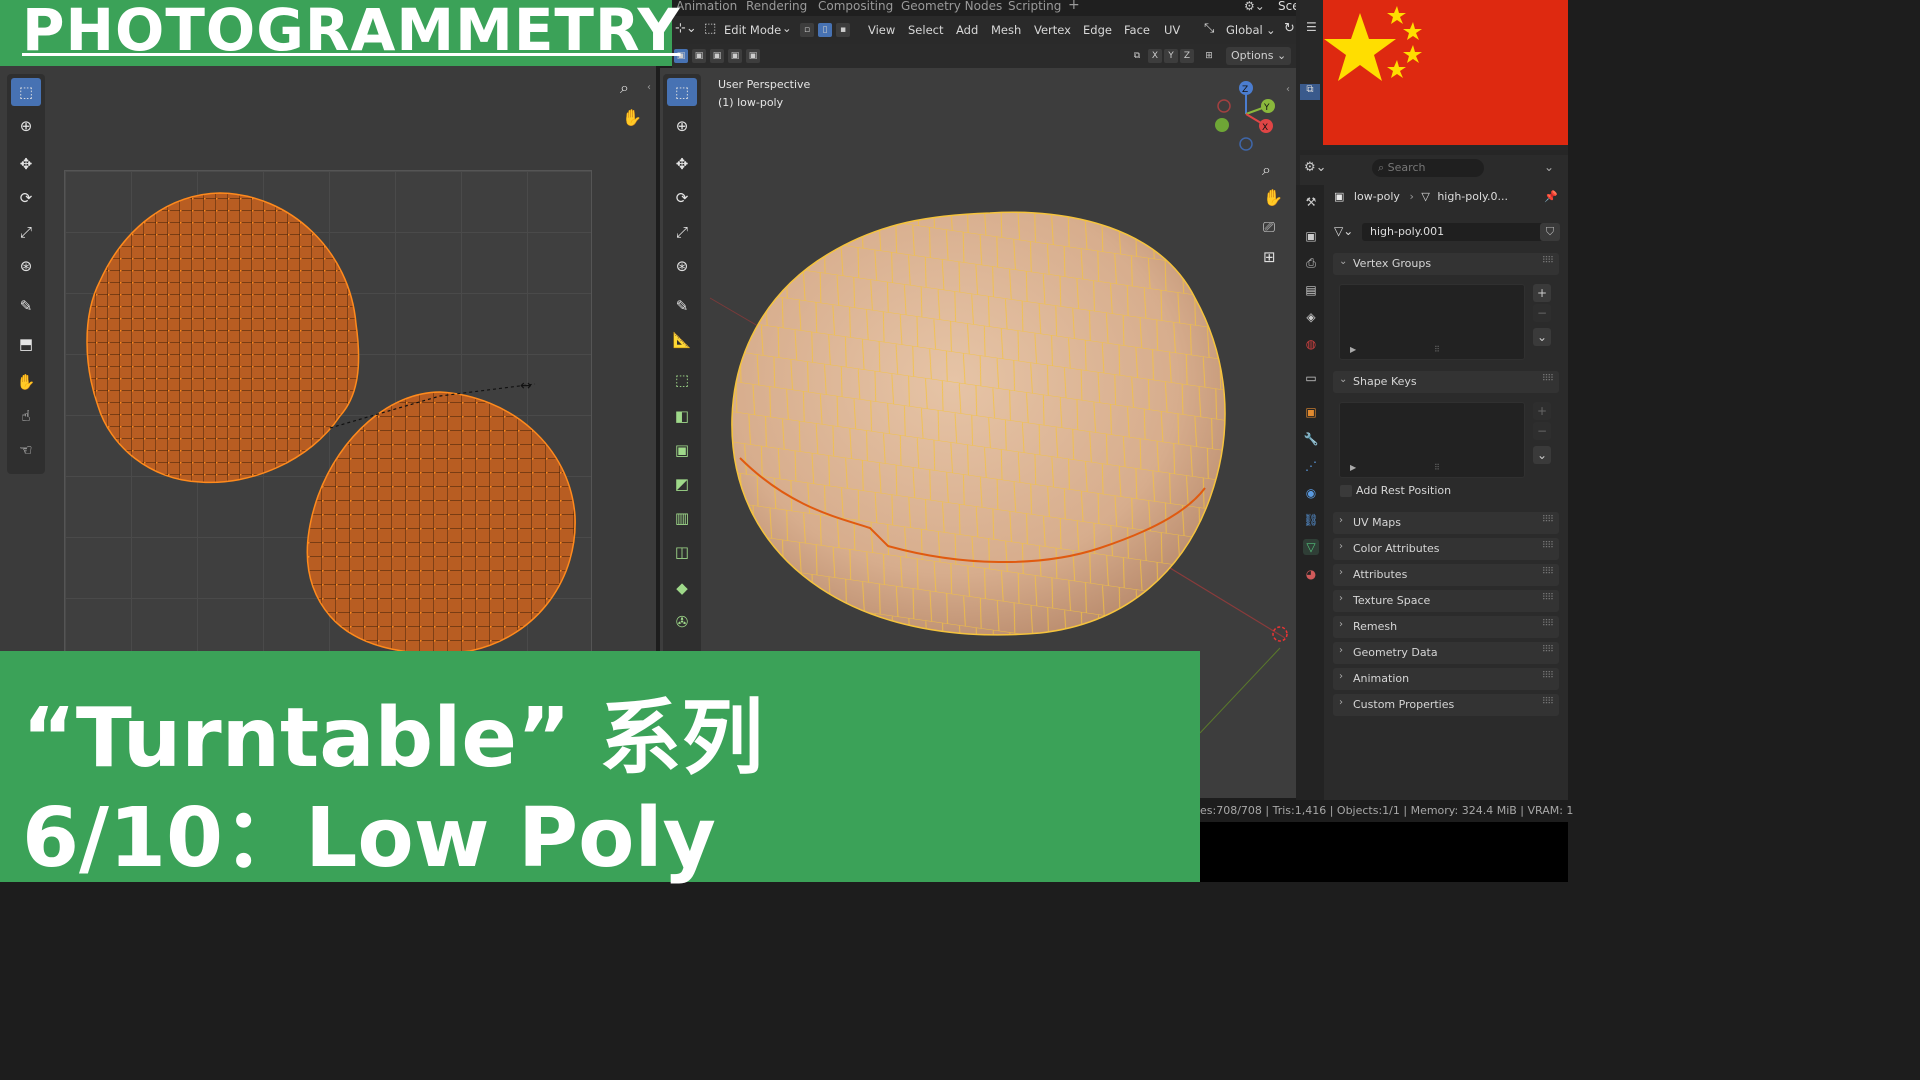 Image resolution: width=1920 pixels, height=1080 pixels. I want to click on tool-inset-icon: ▣, so click(682, 450).